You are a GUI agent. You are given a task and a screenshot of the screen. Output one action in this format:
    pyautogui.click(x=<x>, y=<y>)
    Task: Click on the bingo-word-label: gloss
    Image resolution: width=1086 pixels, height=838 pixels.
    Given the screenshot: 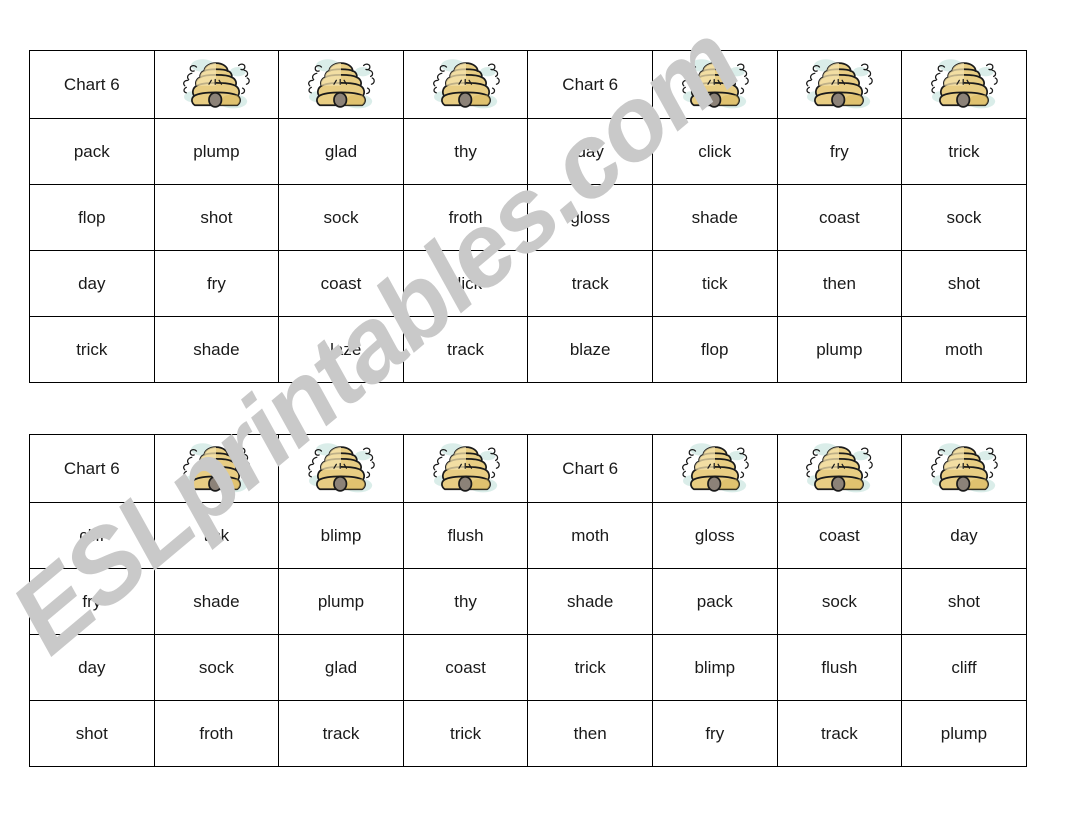 What is the action you would take?
    pyautogui.click(x=590, y=217)
    